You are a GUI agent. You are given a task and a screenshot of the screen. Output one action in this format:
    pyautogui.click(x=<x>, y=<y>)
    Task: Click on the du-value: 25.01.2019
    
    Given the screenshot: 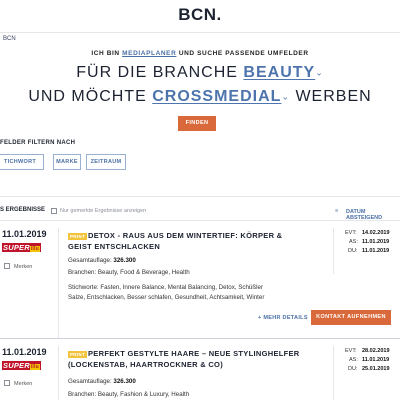 What is the action you would take?
    pyautogui.click(x=376, y=369)
    